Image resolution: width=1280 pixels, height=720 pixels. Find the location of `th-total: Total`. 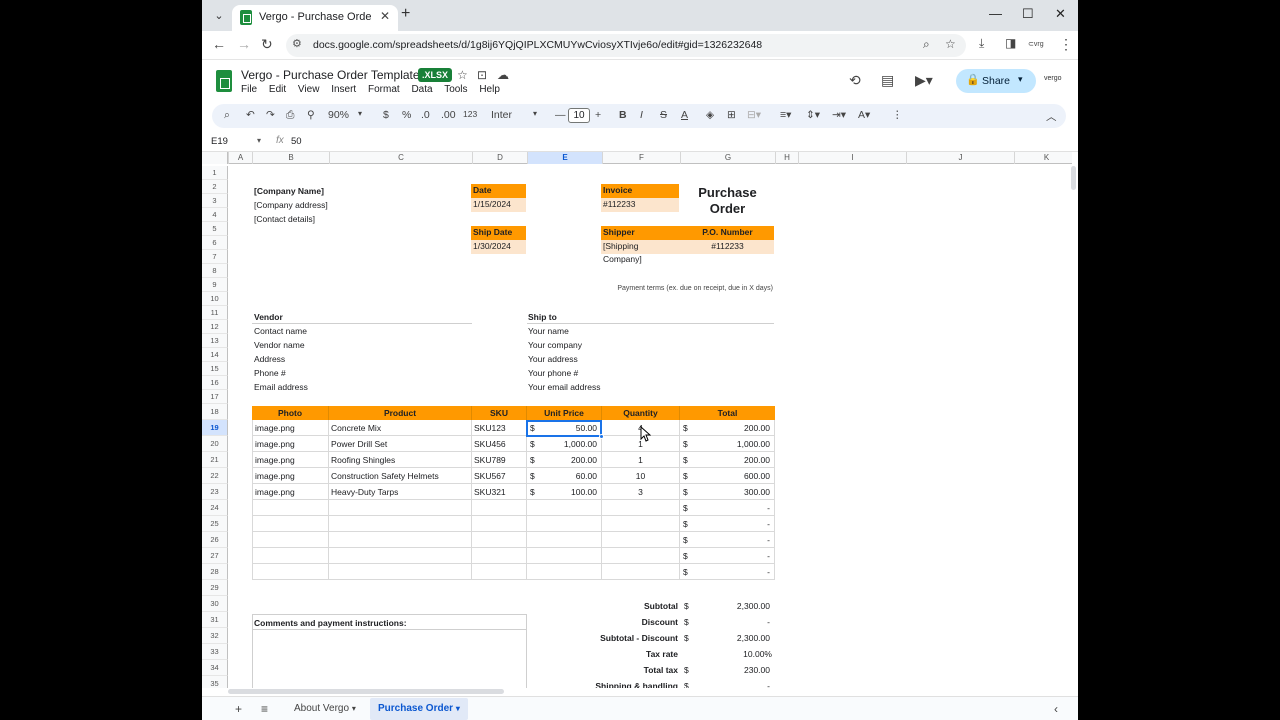

th-total: Total is located at coordinates (727, 413).